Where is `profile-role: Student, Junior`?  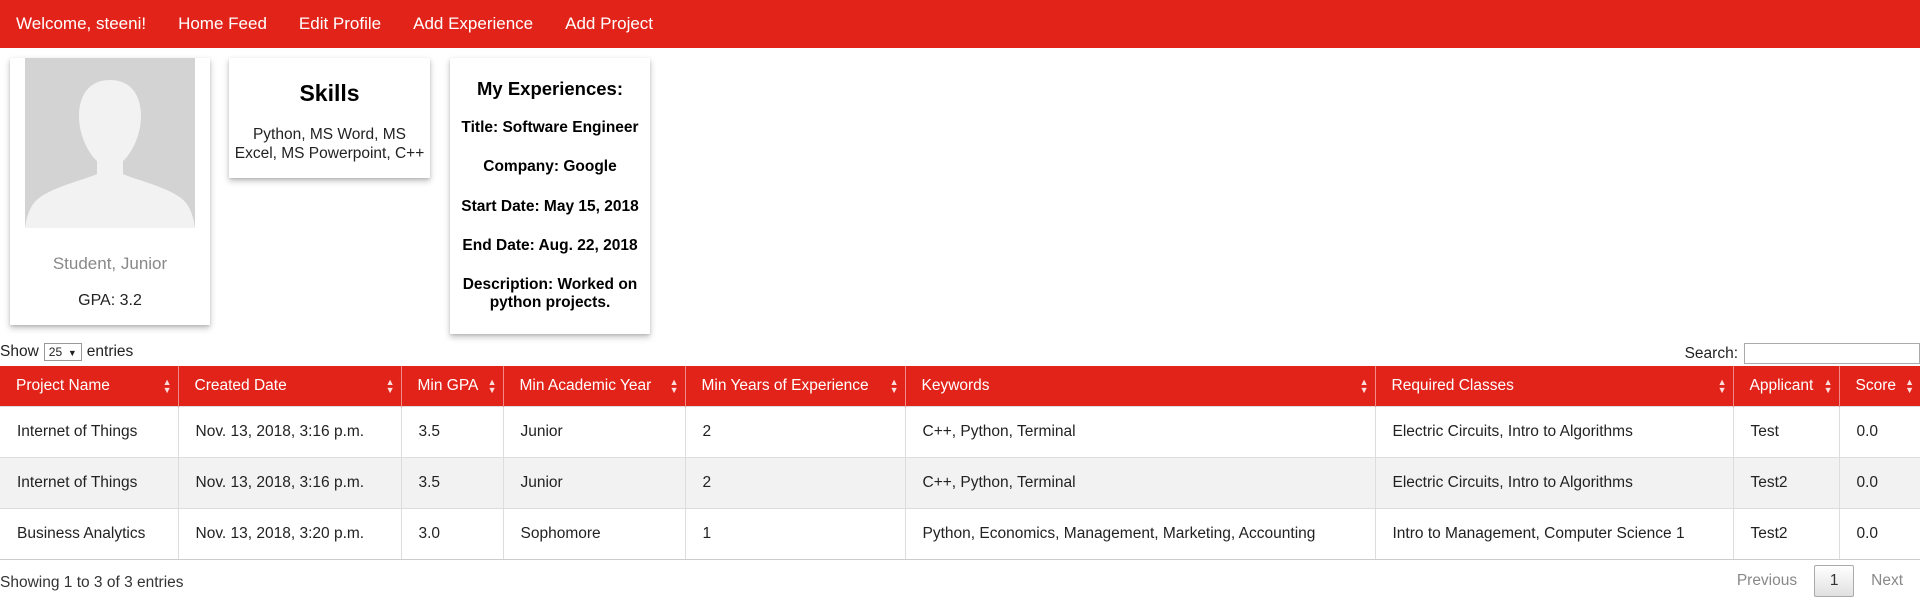 profile-role: Student, Junior is located at coordinates (110, 263).